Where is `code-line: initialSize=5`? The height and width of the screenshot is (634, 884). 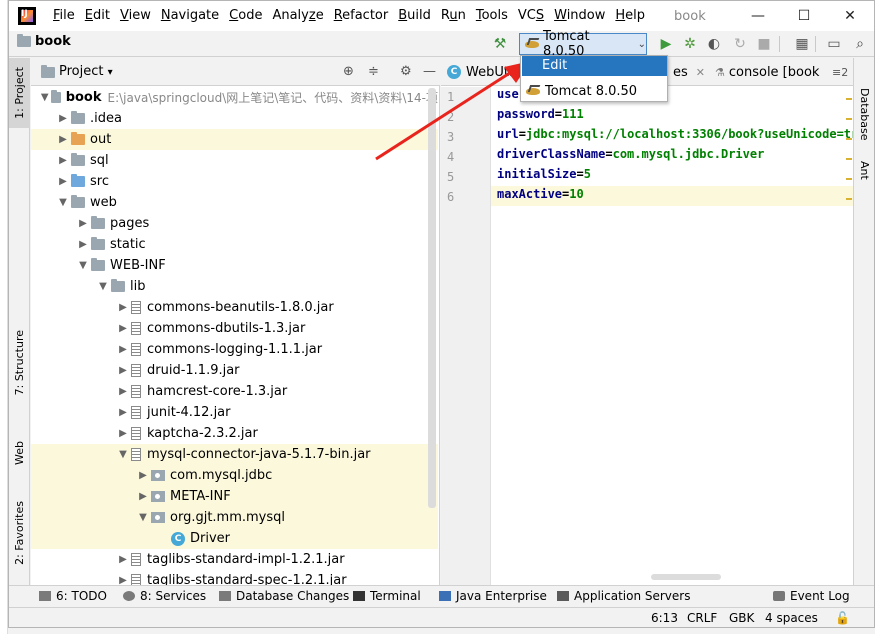
code-line: initialSize=5 is located at coordinates (544, 177).